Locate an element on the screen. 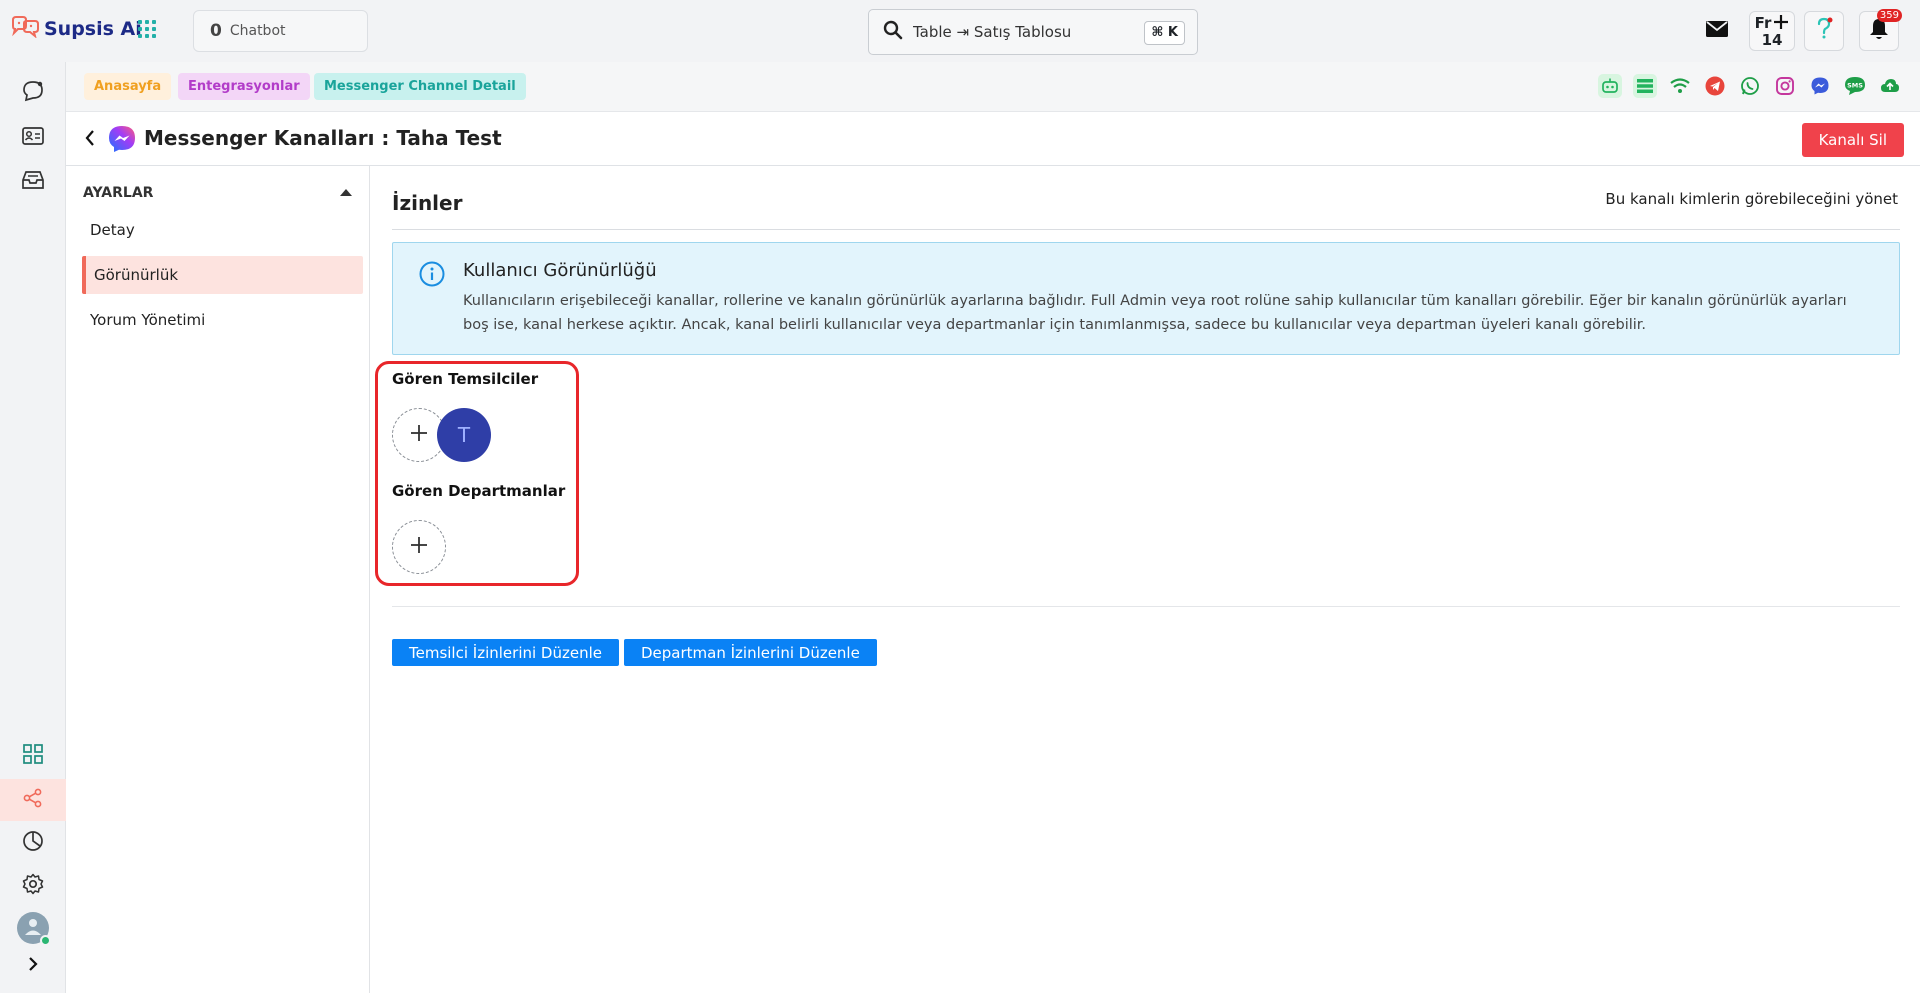 Image resolution: width=1920 pixels, height=993 pixels. edit-department-permissions-button: Departman İzinlerini Düzenle is located at coordinates (750, 652).